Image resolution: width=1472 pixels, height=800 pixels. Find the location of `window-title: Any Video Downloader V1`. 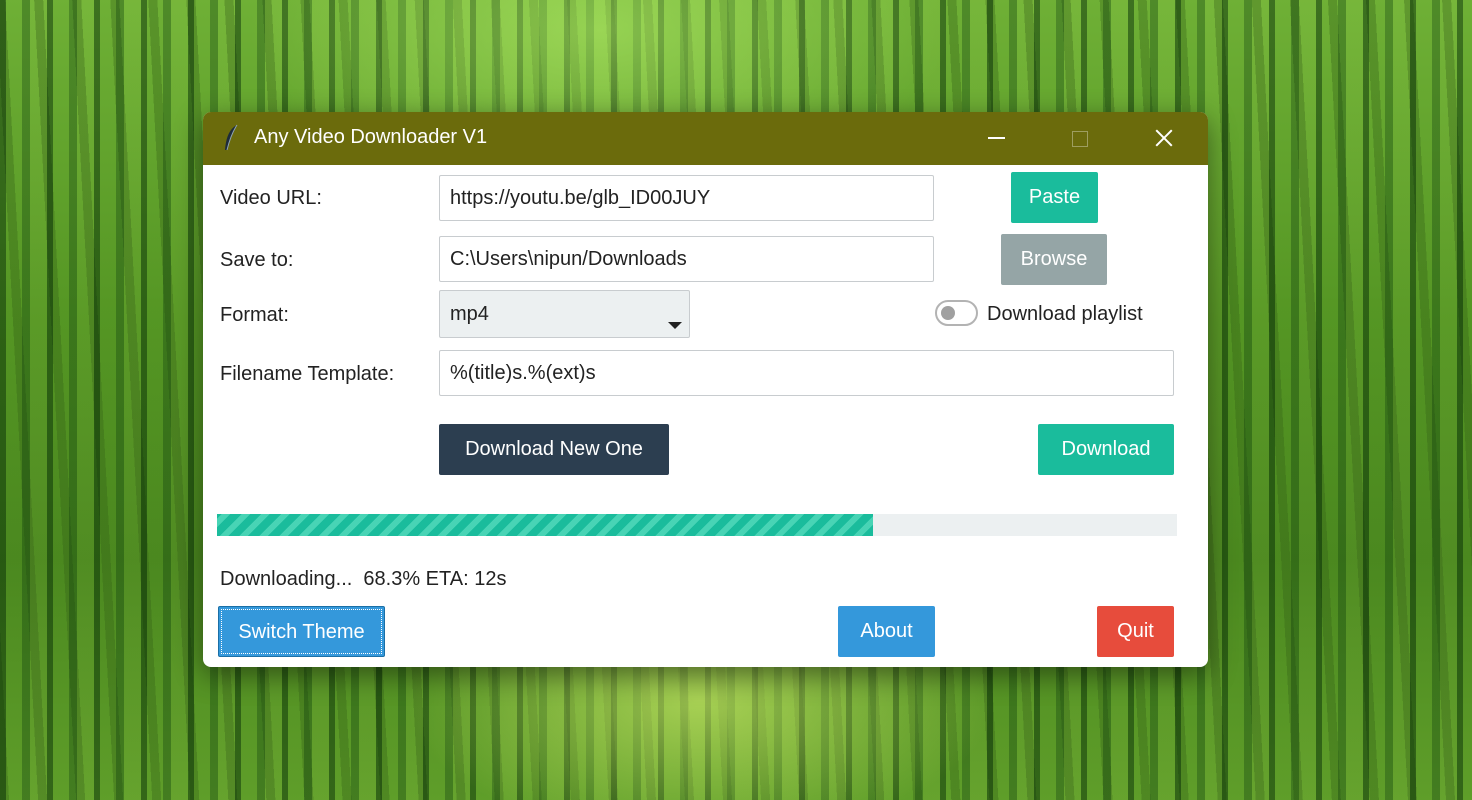

window-title: Any Video Downloader V1 is located at coordinates (371, 137).